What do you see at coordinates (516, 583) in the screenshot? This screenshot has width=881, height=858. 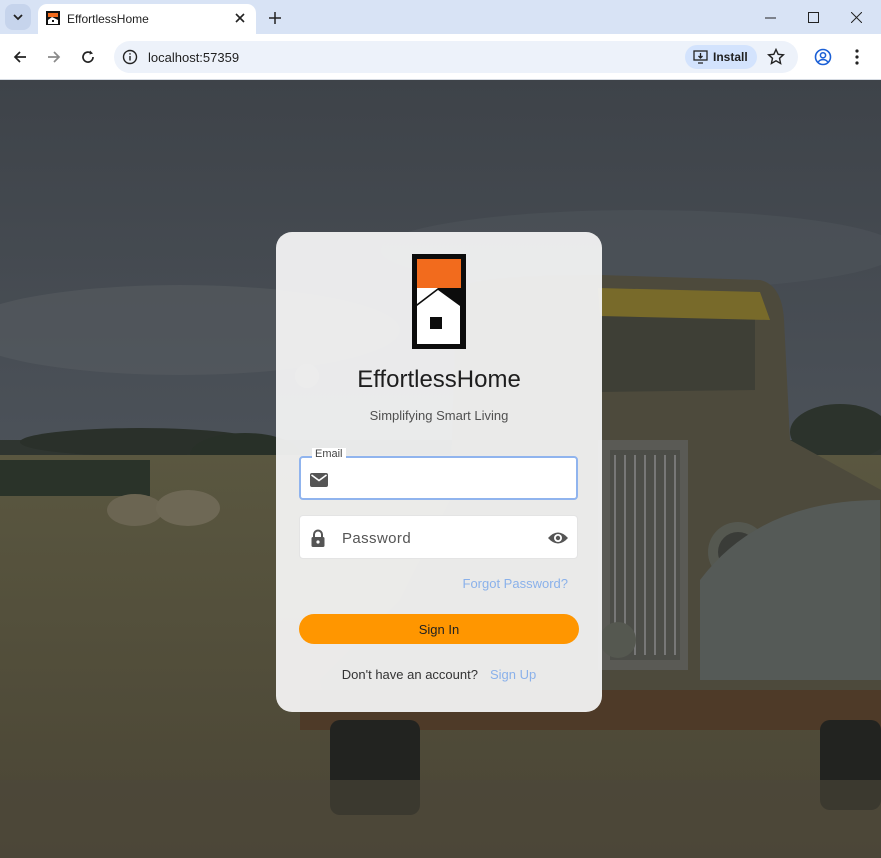 I see `forgot-password-link: Forgot Password?` at bounding box center [516, 583].